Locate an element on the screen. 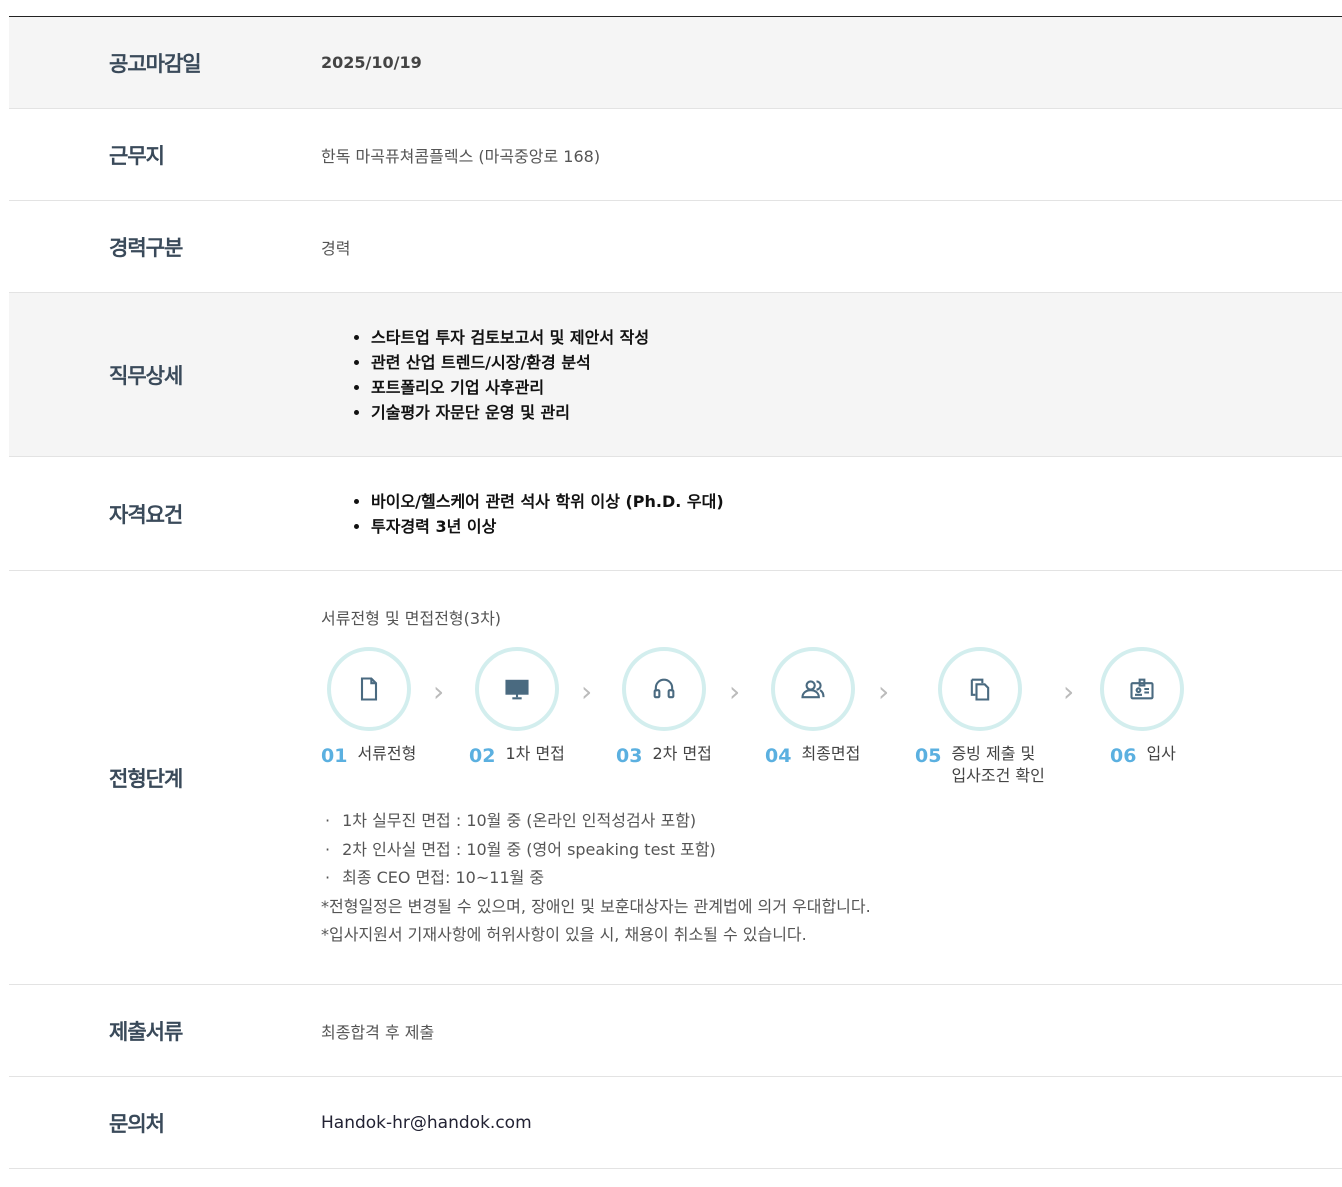 The width and height of the screenshot is (1342, 1187). step-number: 03 is located at coordinates (629, 756).